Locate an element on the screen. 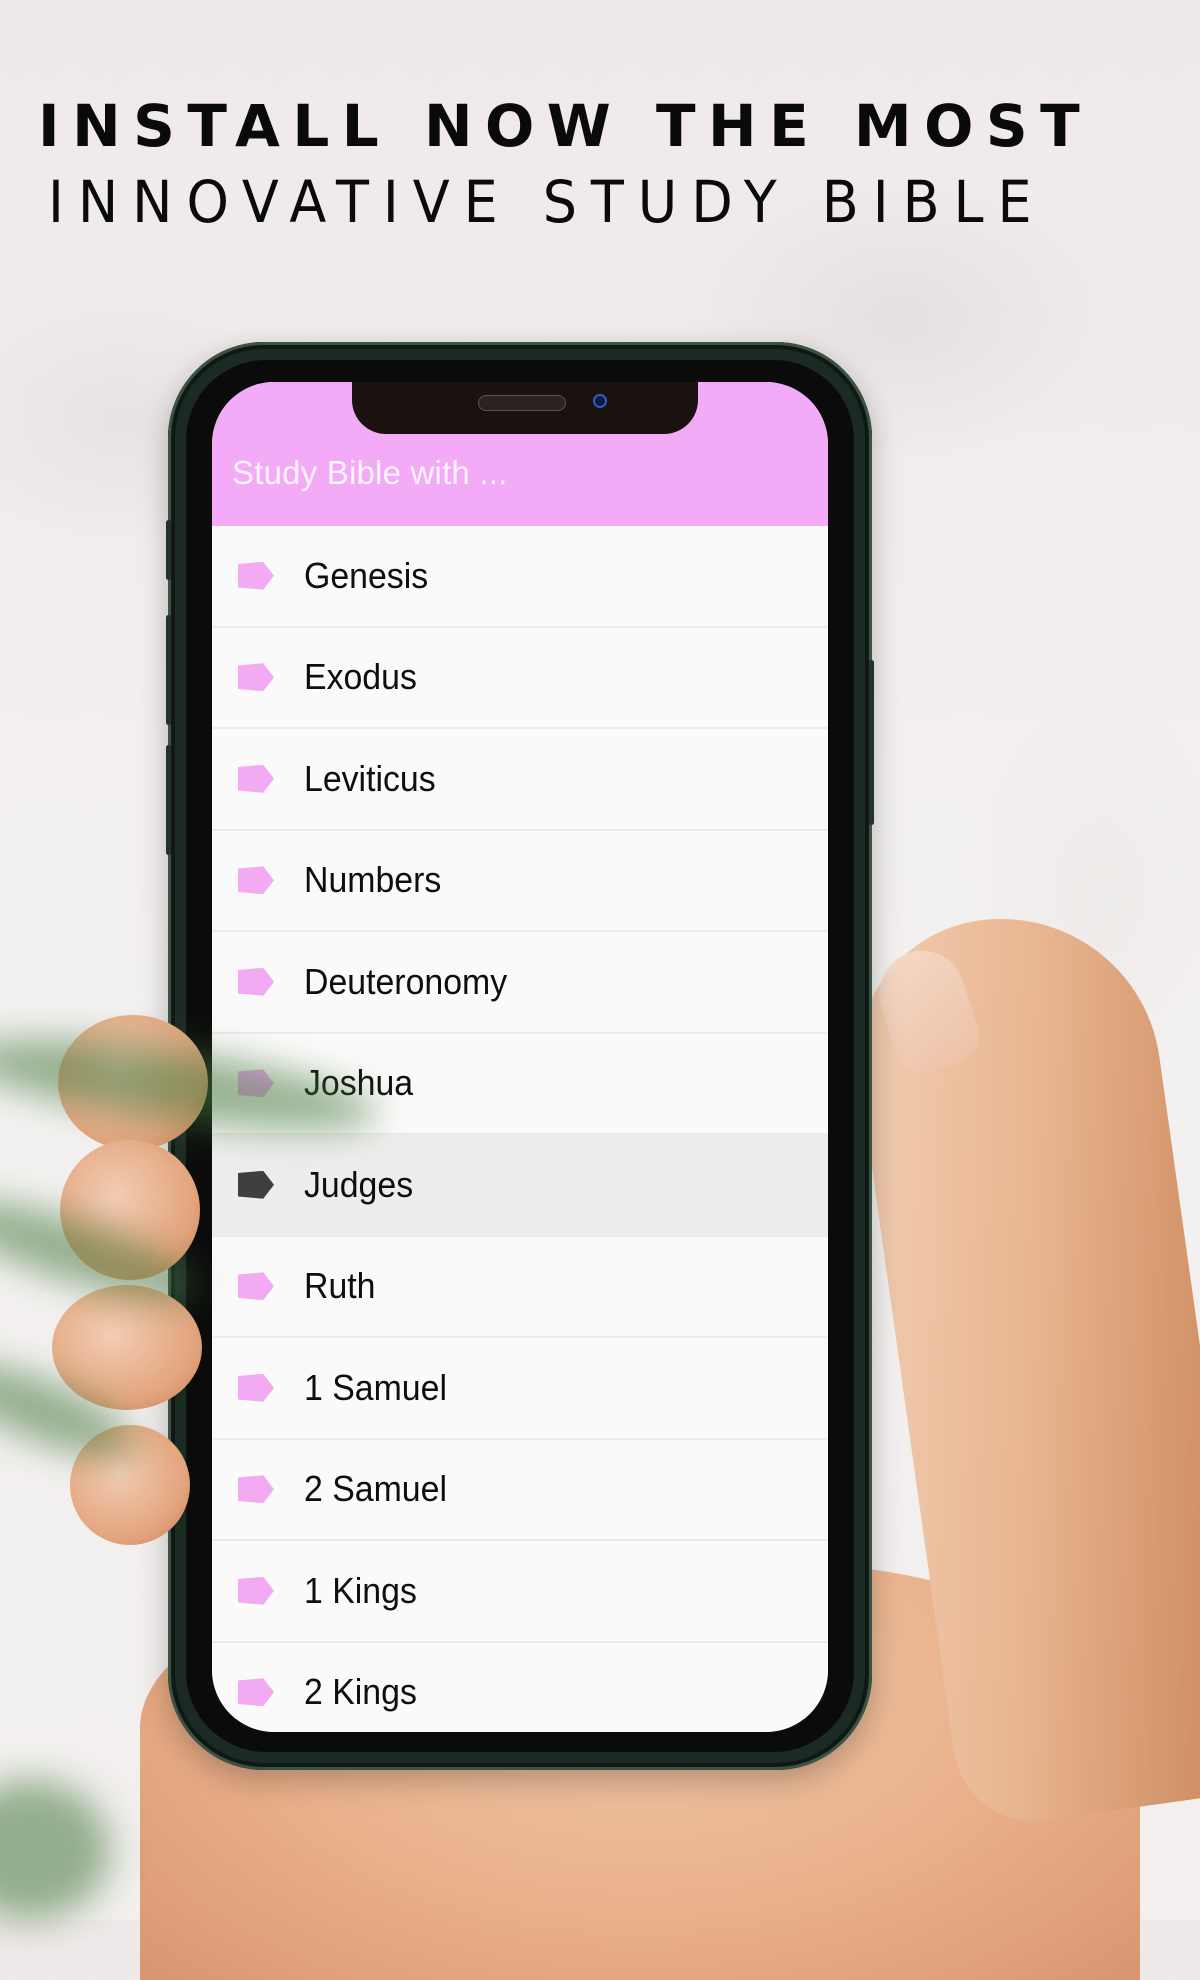 The height and width of the screenshot is (1980, 1200). book-list-item: Ruth is located at coordinates (520, 1287).